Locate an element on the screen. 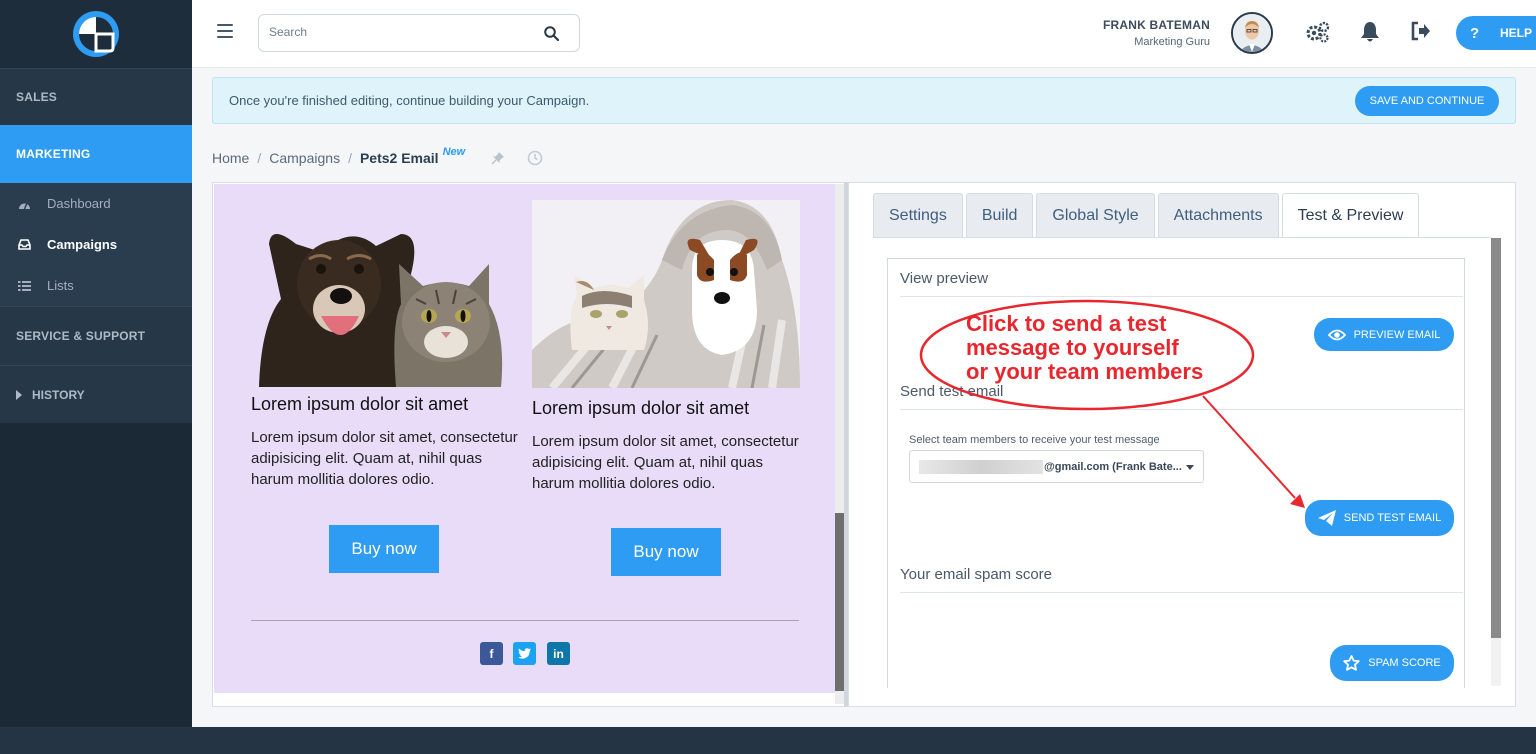  breadcrumb-campaigns: Campaigns is located at coordinates (304, 158).